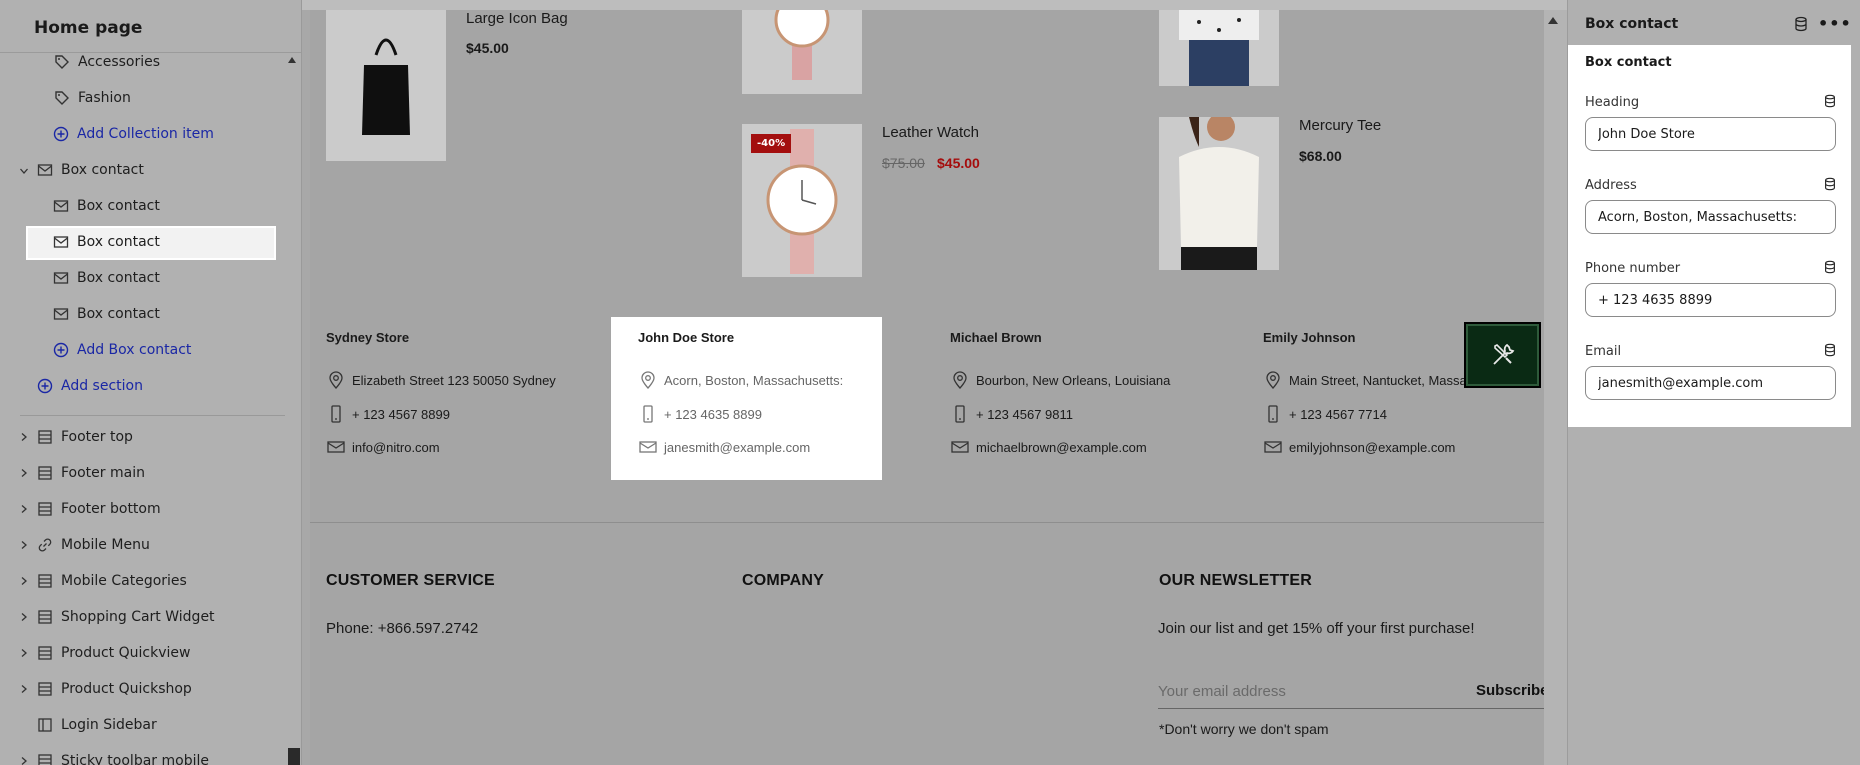  I want to click on sidebar-item-mobile-menu: Mobile Menu, so click(93, 545).